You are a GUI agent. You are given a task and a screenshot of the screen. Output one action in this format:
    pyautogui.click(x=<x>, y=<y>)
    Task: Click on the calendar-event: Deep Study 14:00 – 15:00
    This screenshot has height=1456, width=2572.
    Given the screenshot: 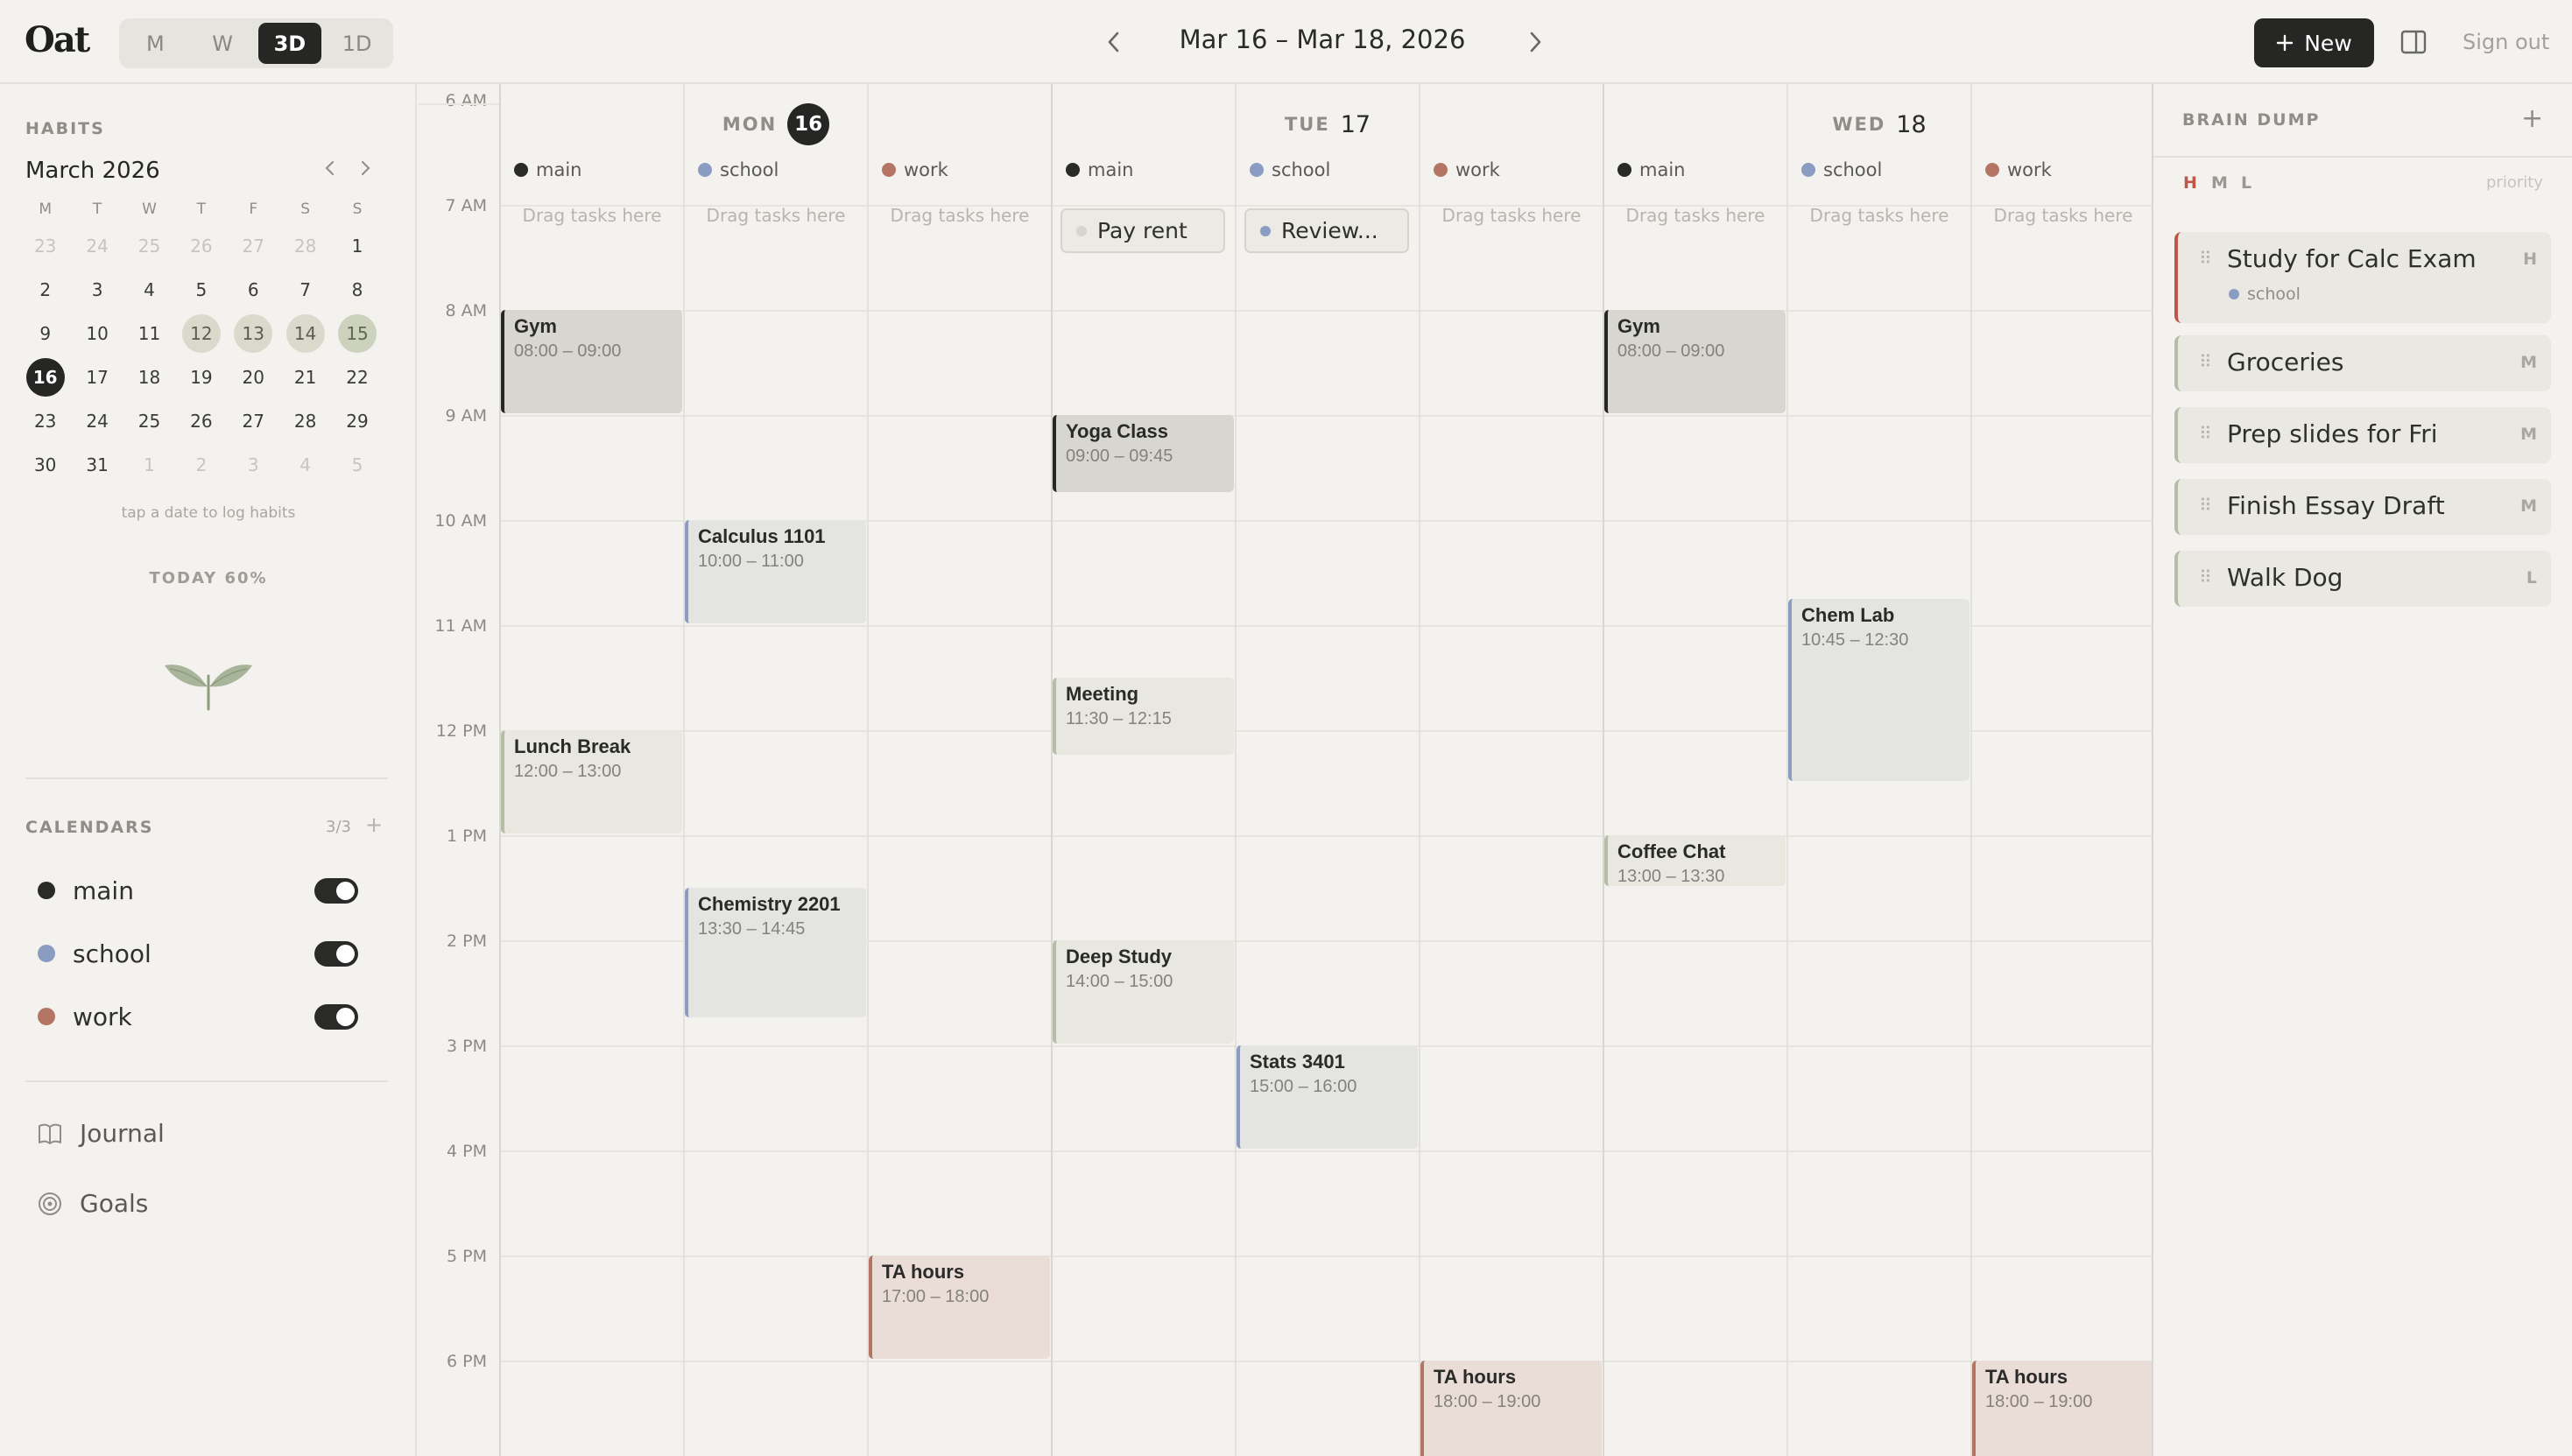 What is the action you would take?
    pyautogui.click(x=1143, y=992)
    